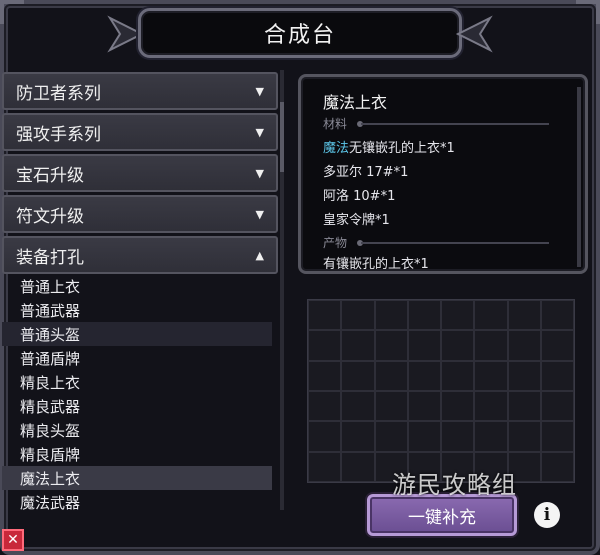  What do you see at coordinates (282, 290) in the screenshot?
I see `category-scrollbar` at bounding box center [282, 290].